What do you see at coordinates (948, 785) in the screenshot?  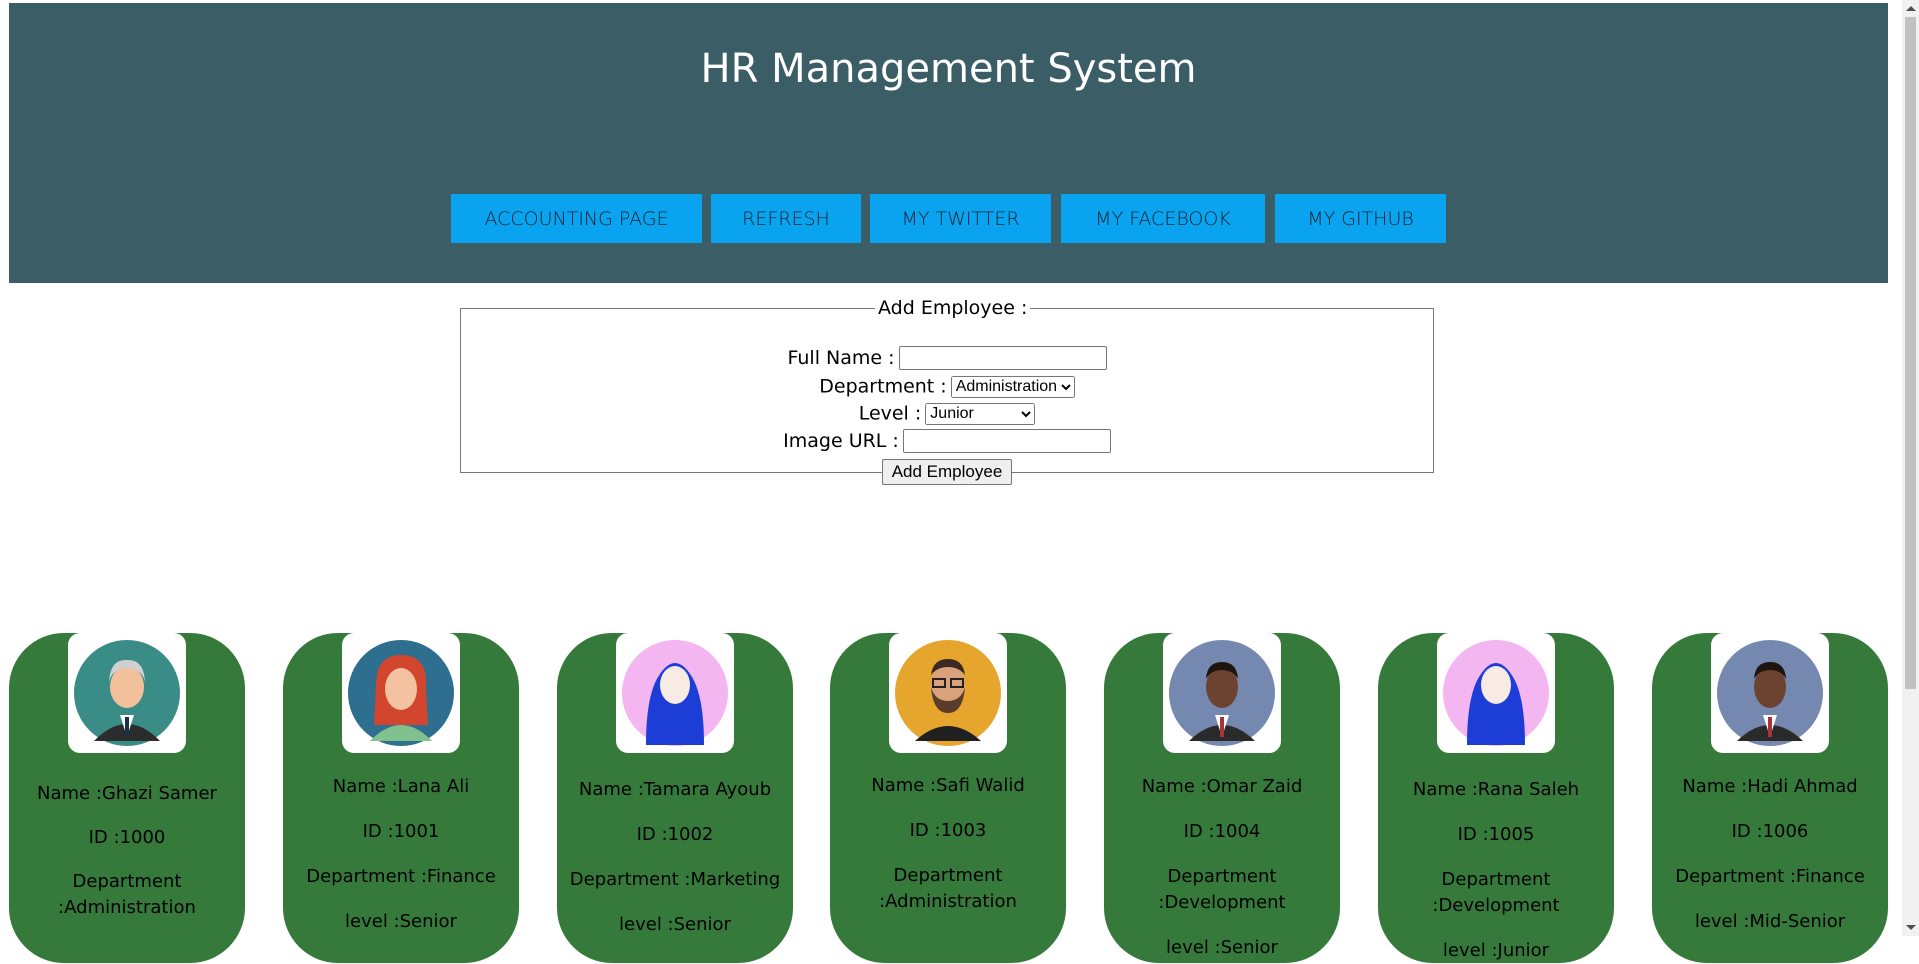 I see `employee-name: Name :Safi Walid` at bounding box center [948, 785].